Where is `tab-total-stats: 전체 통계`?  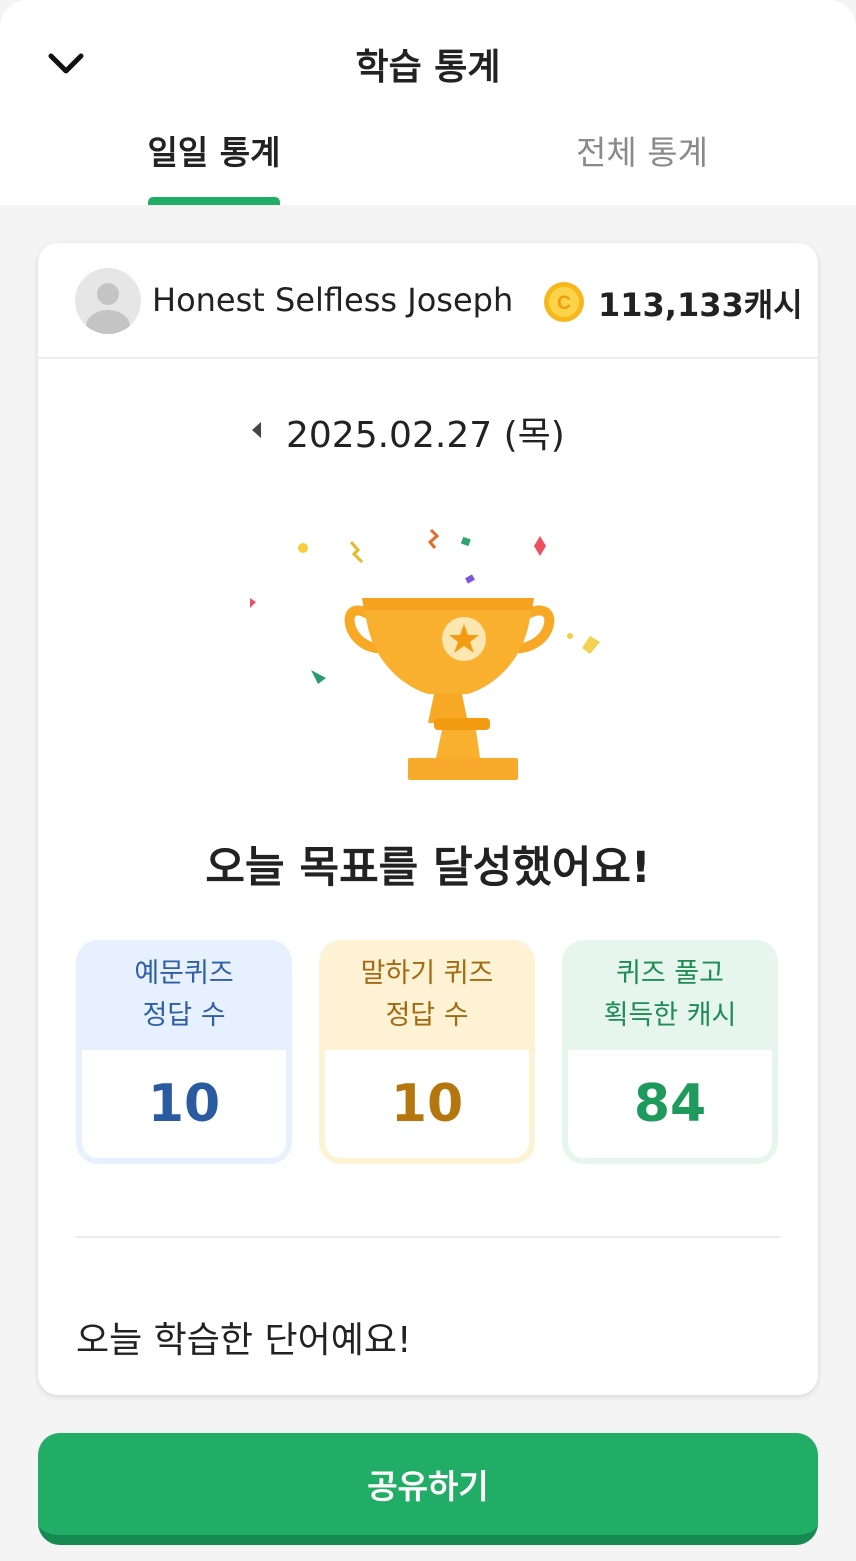 tab-total-stats: 전체 통계 is located at coordinates (642, 165).